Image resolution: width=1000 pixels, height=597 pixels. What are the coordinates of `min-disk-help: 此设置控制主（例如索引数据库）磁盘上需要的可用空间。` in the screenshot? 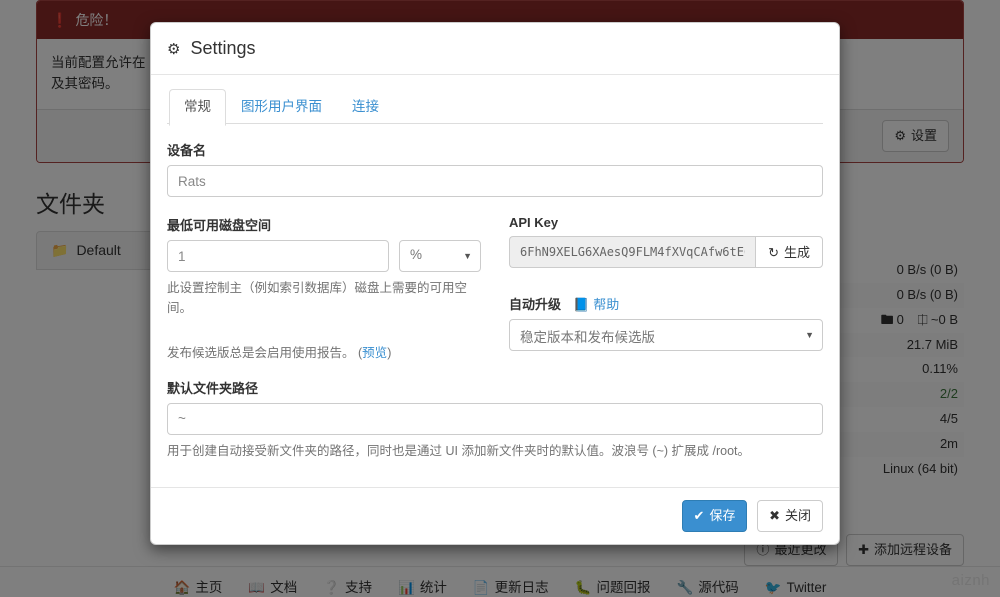 It's located at (317, 298).